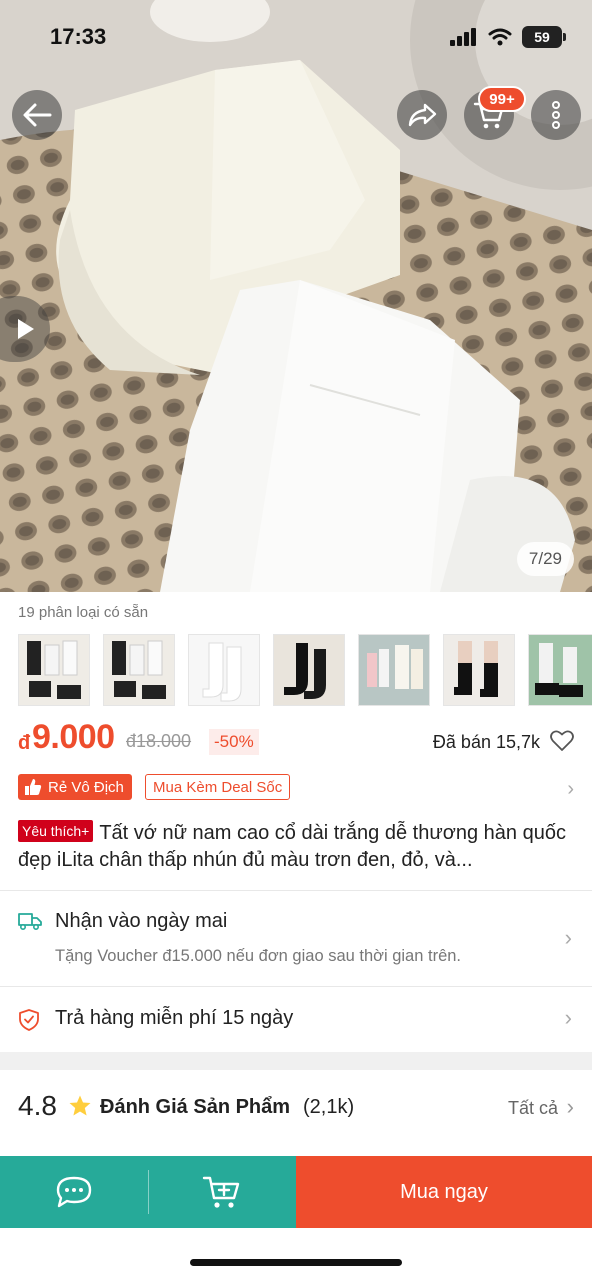  I want to click on cheapest-tag: Rẻ Vô Địch, so click(75, 787).